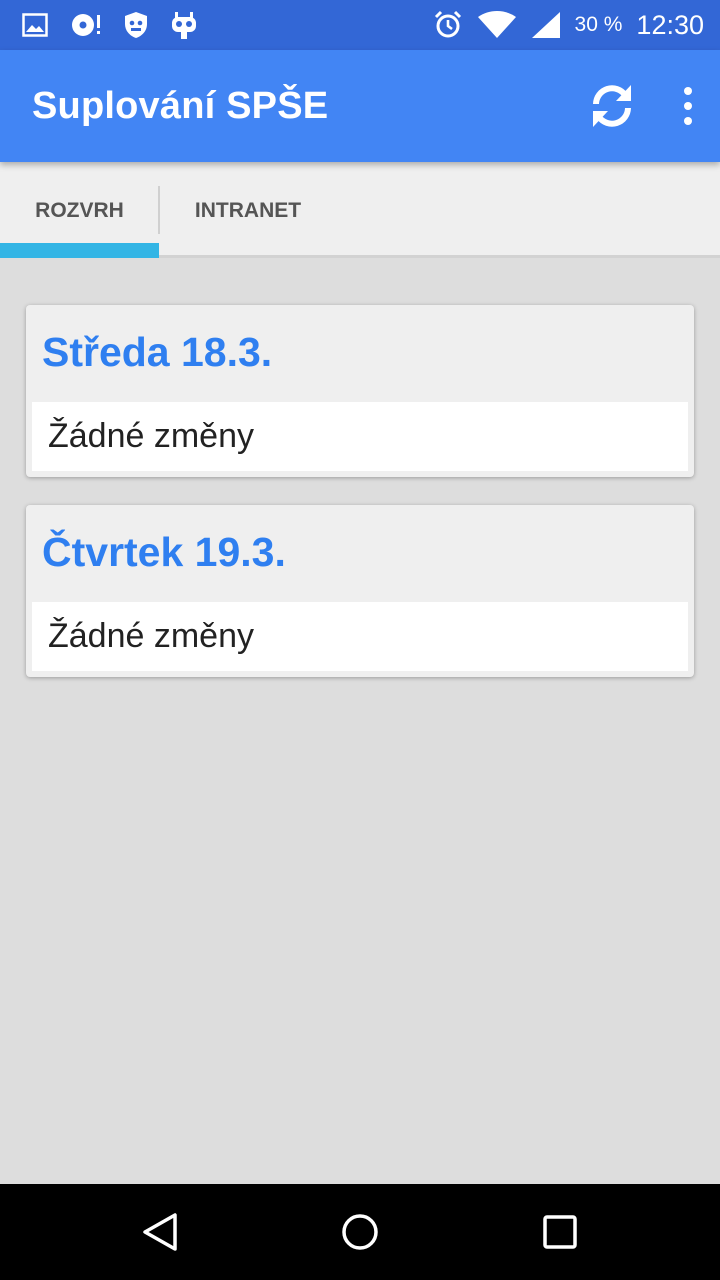 Image resolution: width=720 pixels, height=1280 pixels. What do you see at coordinates (546, 25) in the screenshot?
I see `signal-icon` at bounding box center [546, 25].